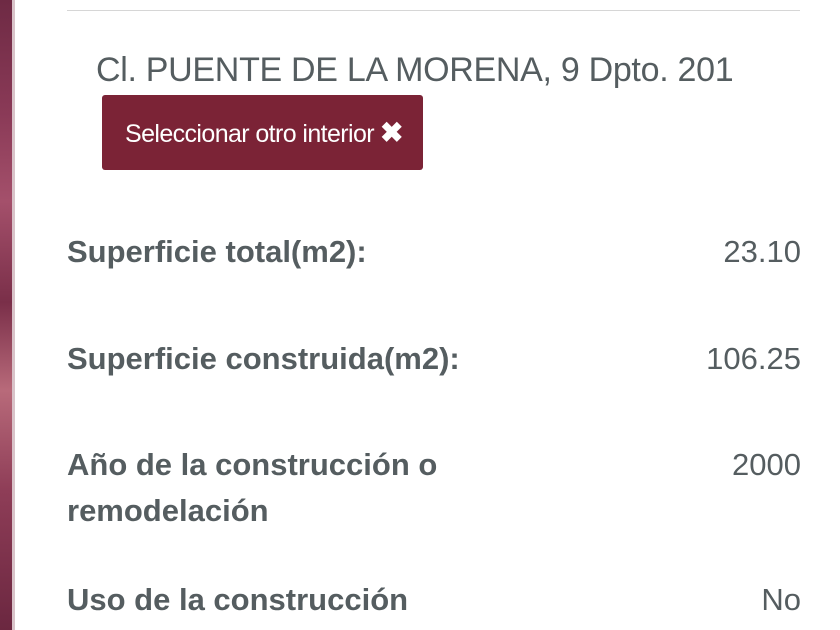 Image resolution: width=840 pixels, height=630 pixels. Describe the element at coordinates (391, 132) in the screenshot. I see `close-icon: ✖` at that location.